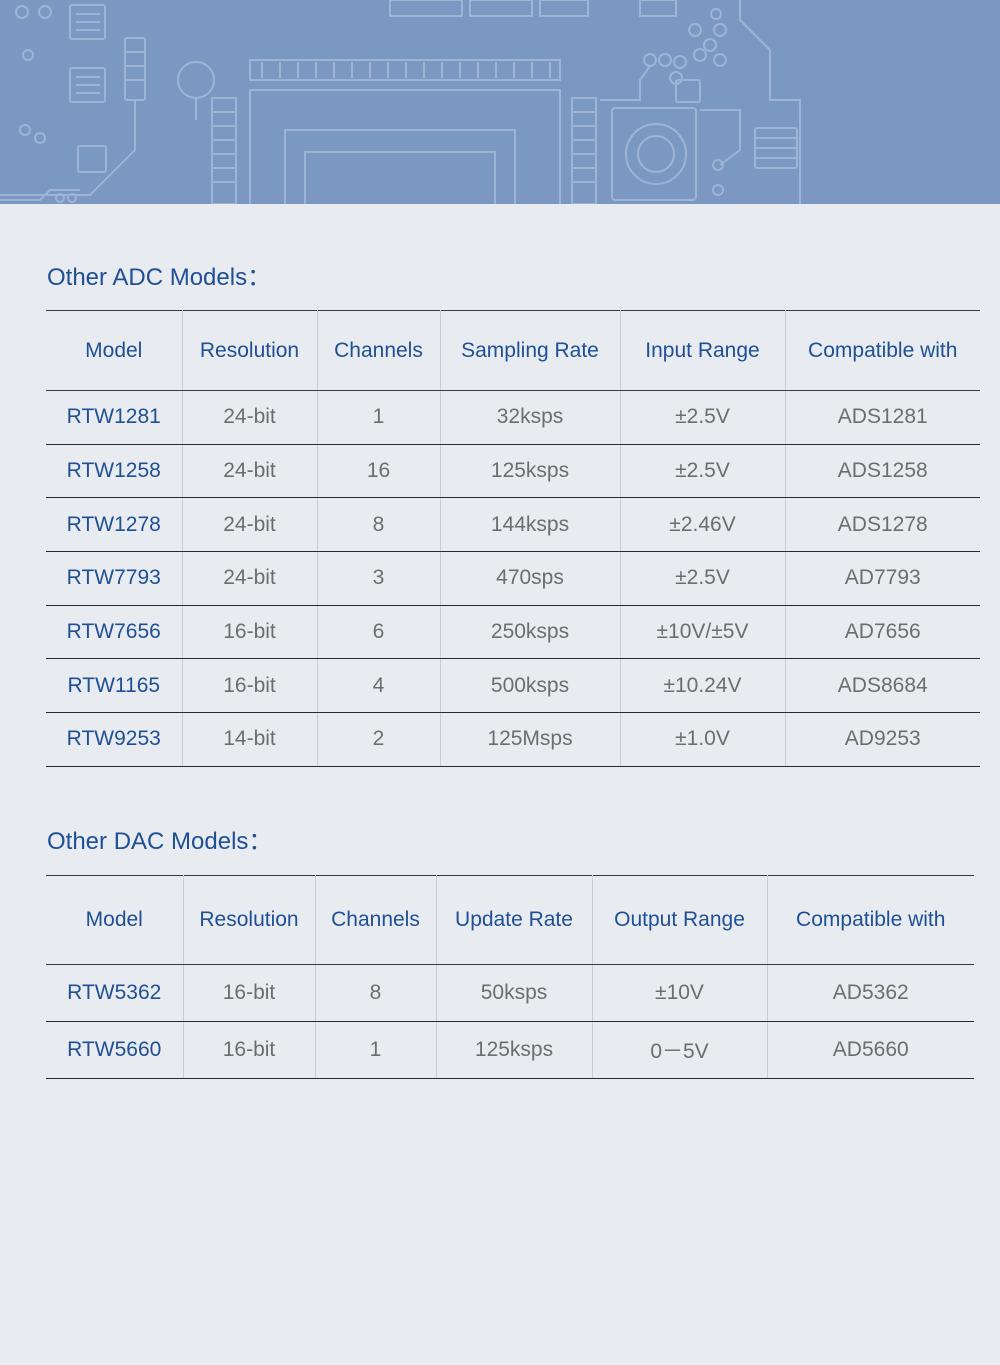  I want to click on sampling-rate-cell: 500ksps, so click(529, 686).